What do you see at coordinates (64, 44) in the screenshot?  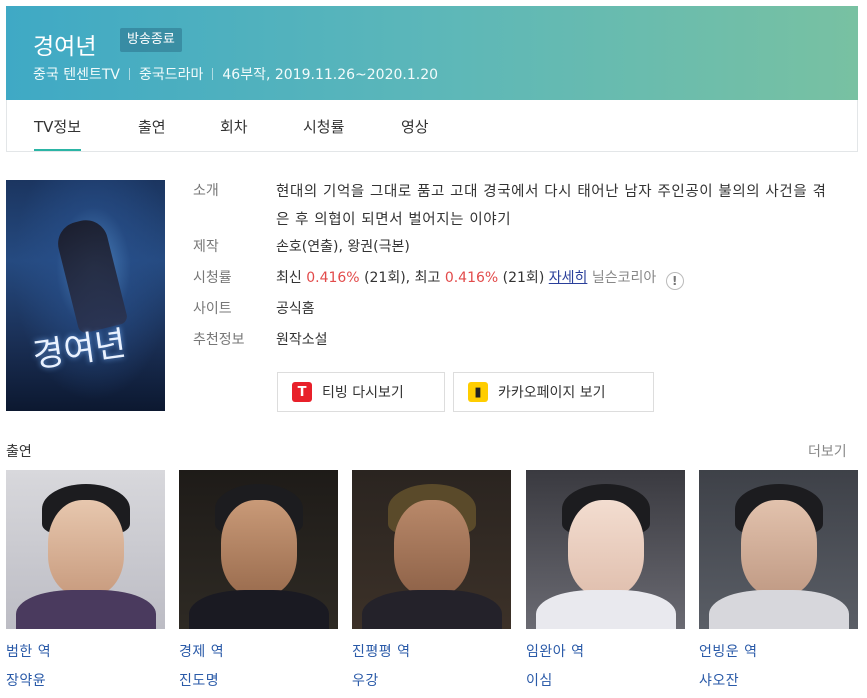 I see `program-title: 경여년` at bounding box center [64, 44].